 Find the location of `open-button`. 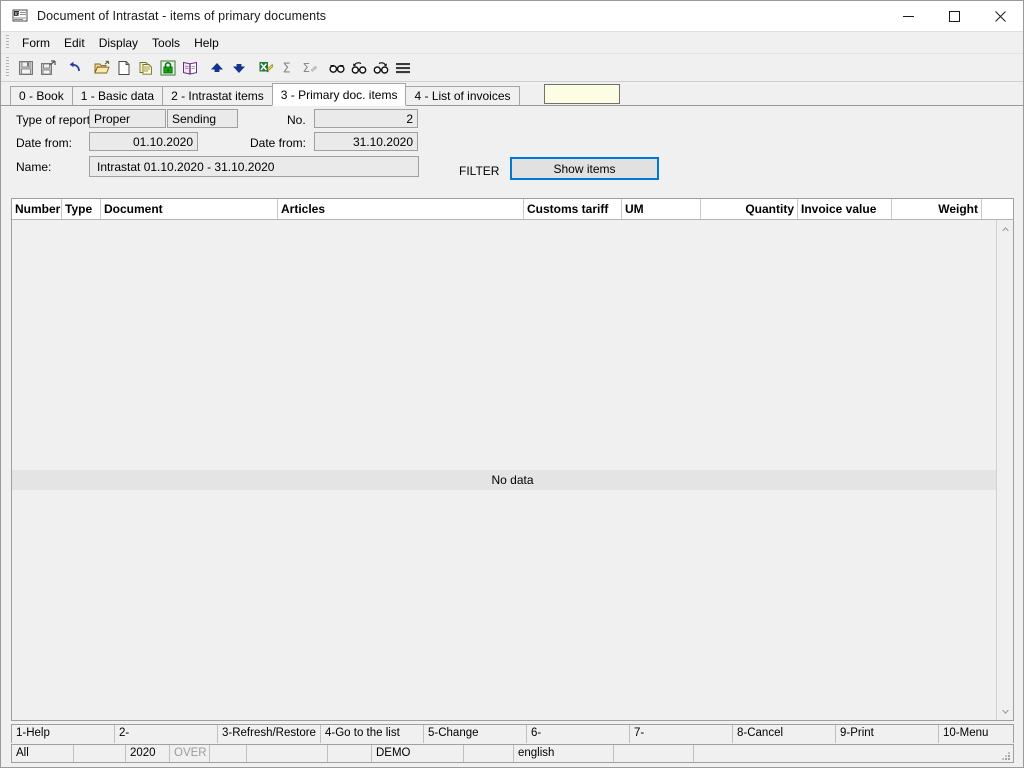

open-button is located at coordinates (102, 68).